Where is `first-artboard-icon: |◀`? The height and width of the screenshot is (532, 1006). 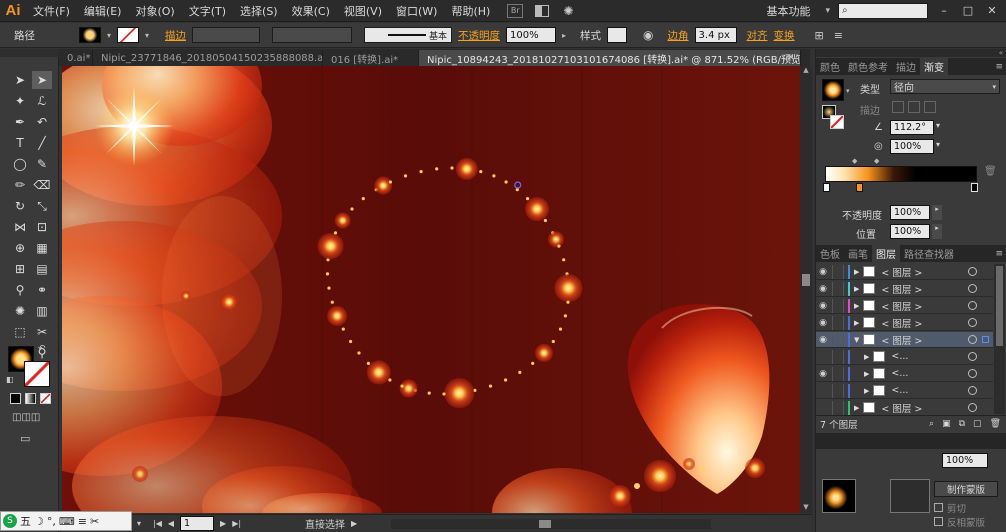 first-artboard-icon: |◀ is located at coordinates (157, 523).